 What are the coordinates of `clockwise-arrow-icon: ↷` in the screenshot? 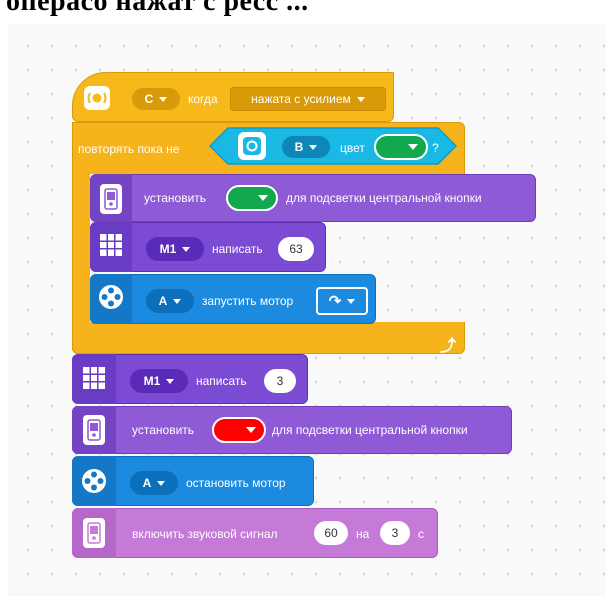 It's located at (335, 301).